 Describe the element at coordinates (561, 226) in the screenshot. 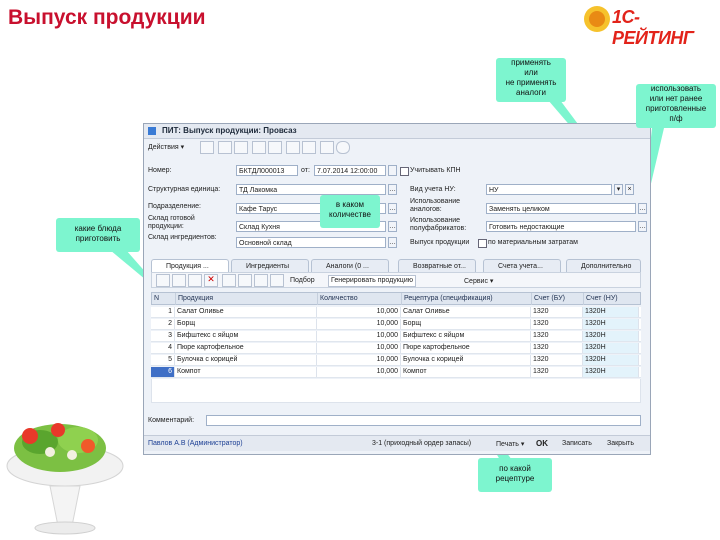

I see `semi-field: Готовить недостающие` at that location.